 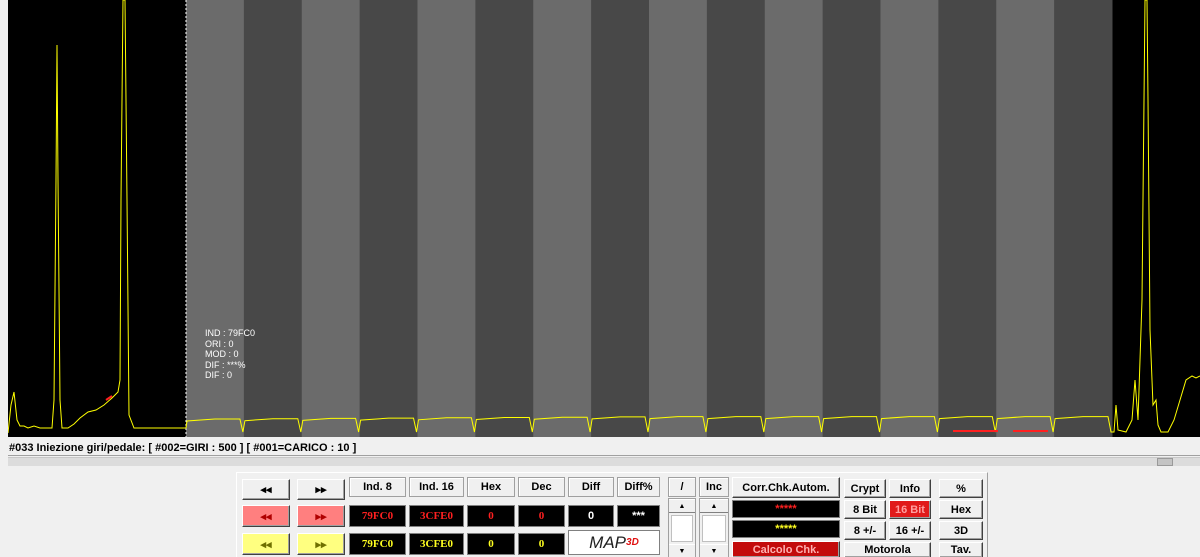 What do you see at coordinates (786, 529) in the screenshot?
I see `checksum-modified-value: *****` at bounding box center [786, 529].